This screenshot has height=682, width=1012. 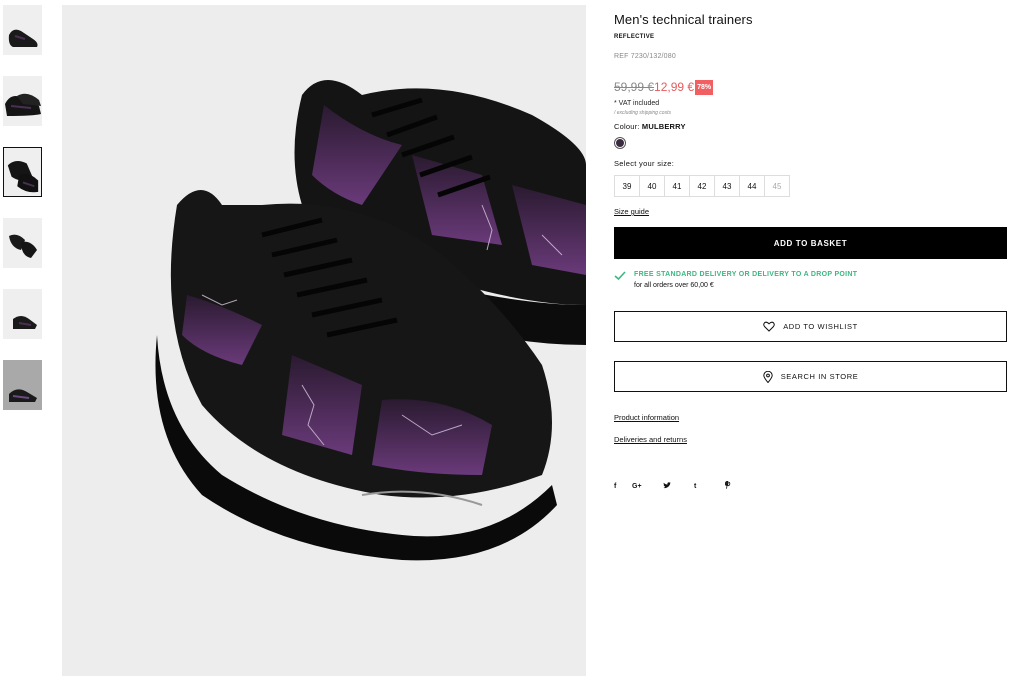 I want to click on wishlist-label: ADD TO WISHLIST, so click(x=820, y=326).